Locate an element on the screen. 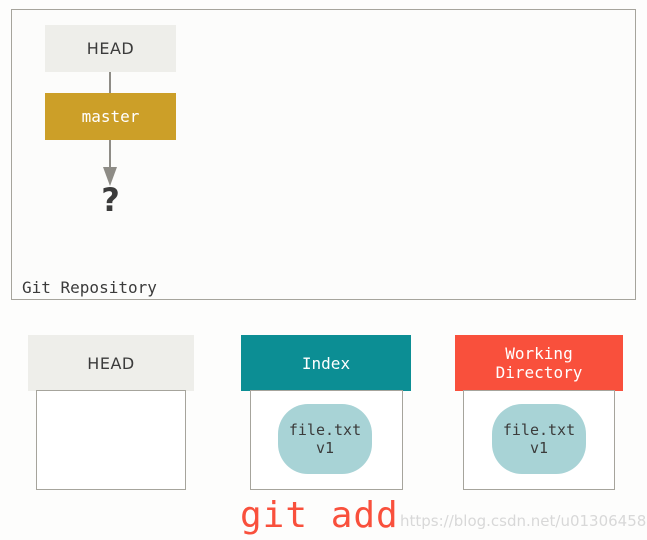  master-to-commit-arrow-shaft is located at coordinates (110, 154).